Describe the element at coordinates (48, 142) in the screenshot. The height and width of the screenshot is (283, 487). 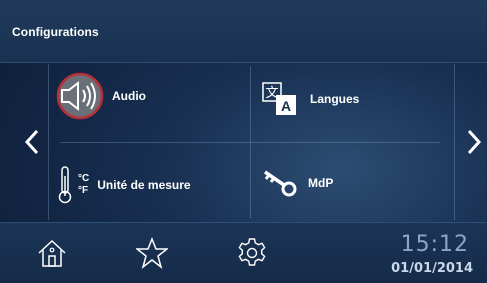
I see `grid-divider-left` at that location.